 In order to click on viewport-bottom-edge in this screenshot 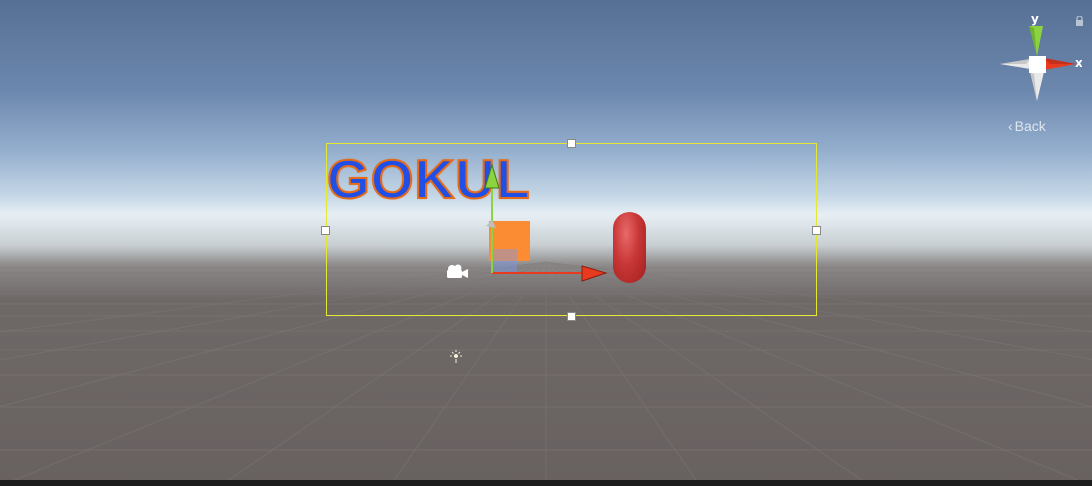, I will do `click(546, 483)`.